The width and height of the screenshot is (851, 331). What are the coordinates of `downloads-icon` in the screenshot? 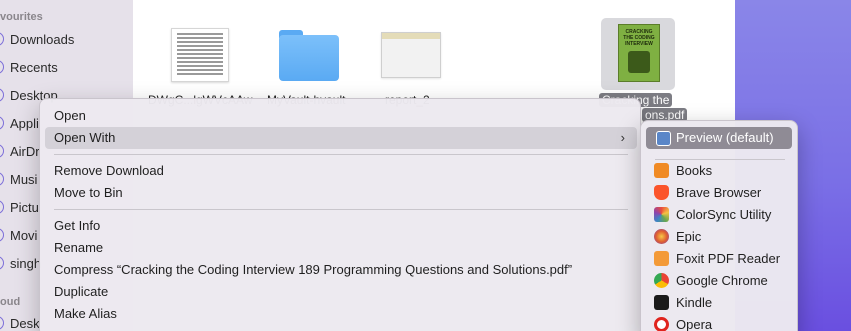 It's located at (2, 39).